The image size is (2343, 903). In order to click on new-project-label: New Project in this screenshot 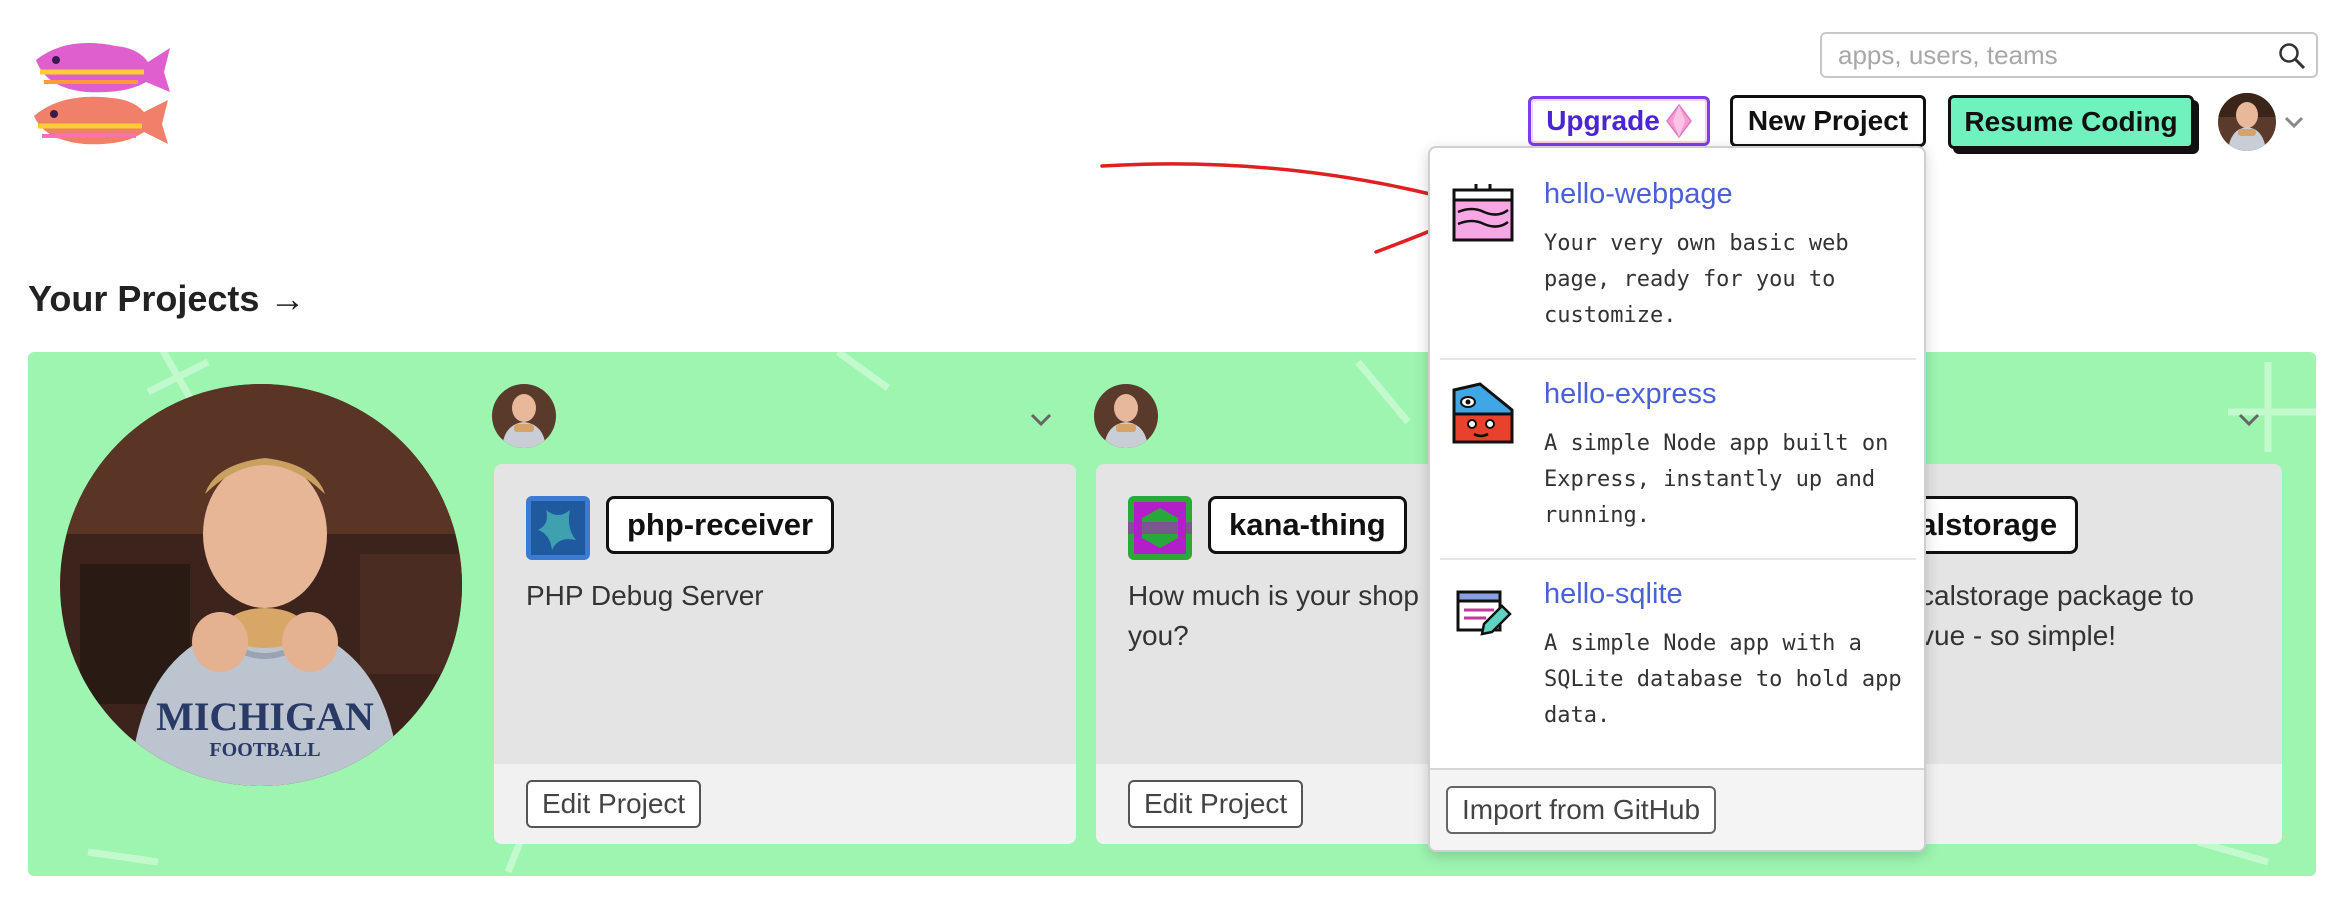, I will do `click(1828, 120)`.